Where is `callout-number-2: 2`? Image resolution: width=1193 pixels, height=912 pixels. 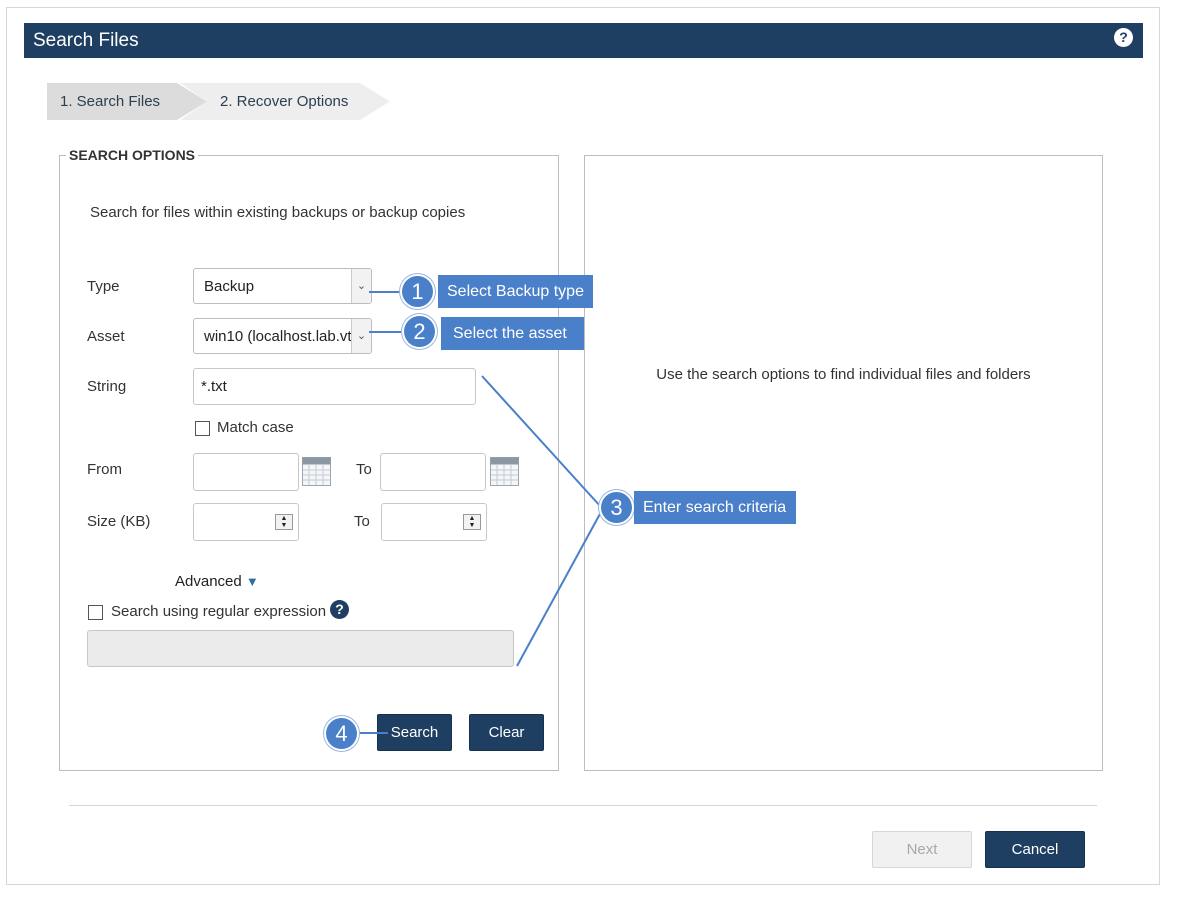
callout-number-2: 2 is located at coordinates (419, 331).